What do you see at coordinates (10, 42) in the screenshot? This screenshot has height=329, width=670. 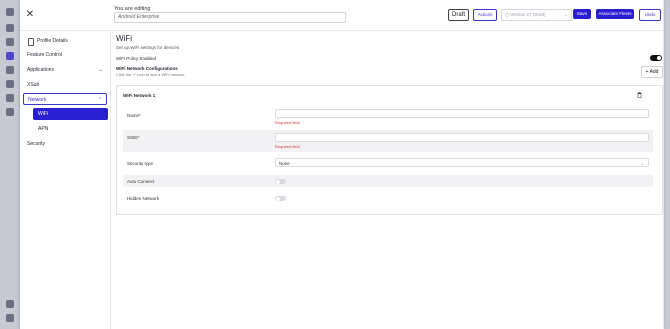 I see `devices-icon` at bounding box center [10, 42].